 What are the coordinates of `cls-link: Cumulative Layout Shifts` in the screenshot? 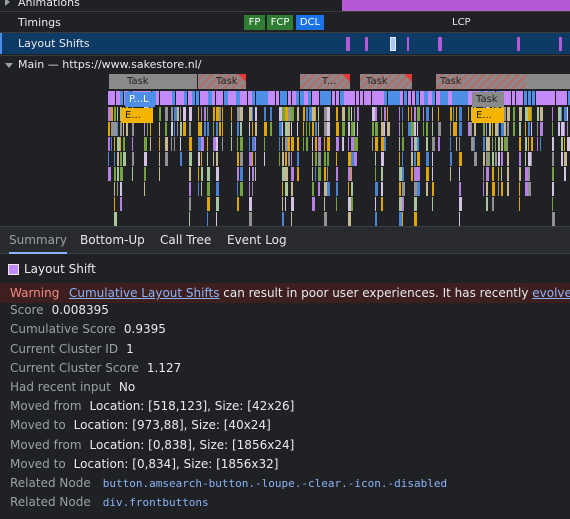 It's located at (144, 293).